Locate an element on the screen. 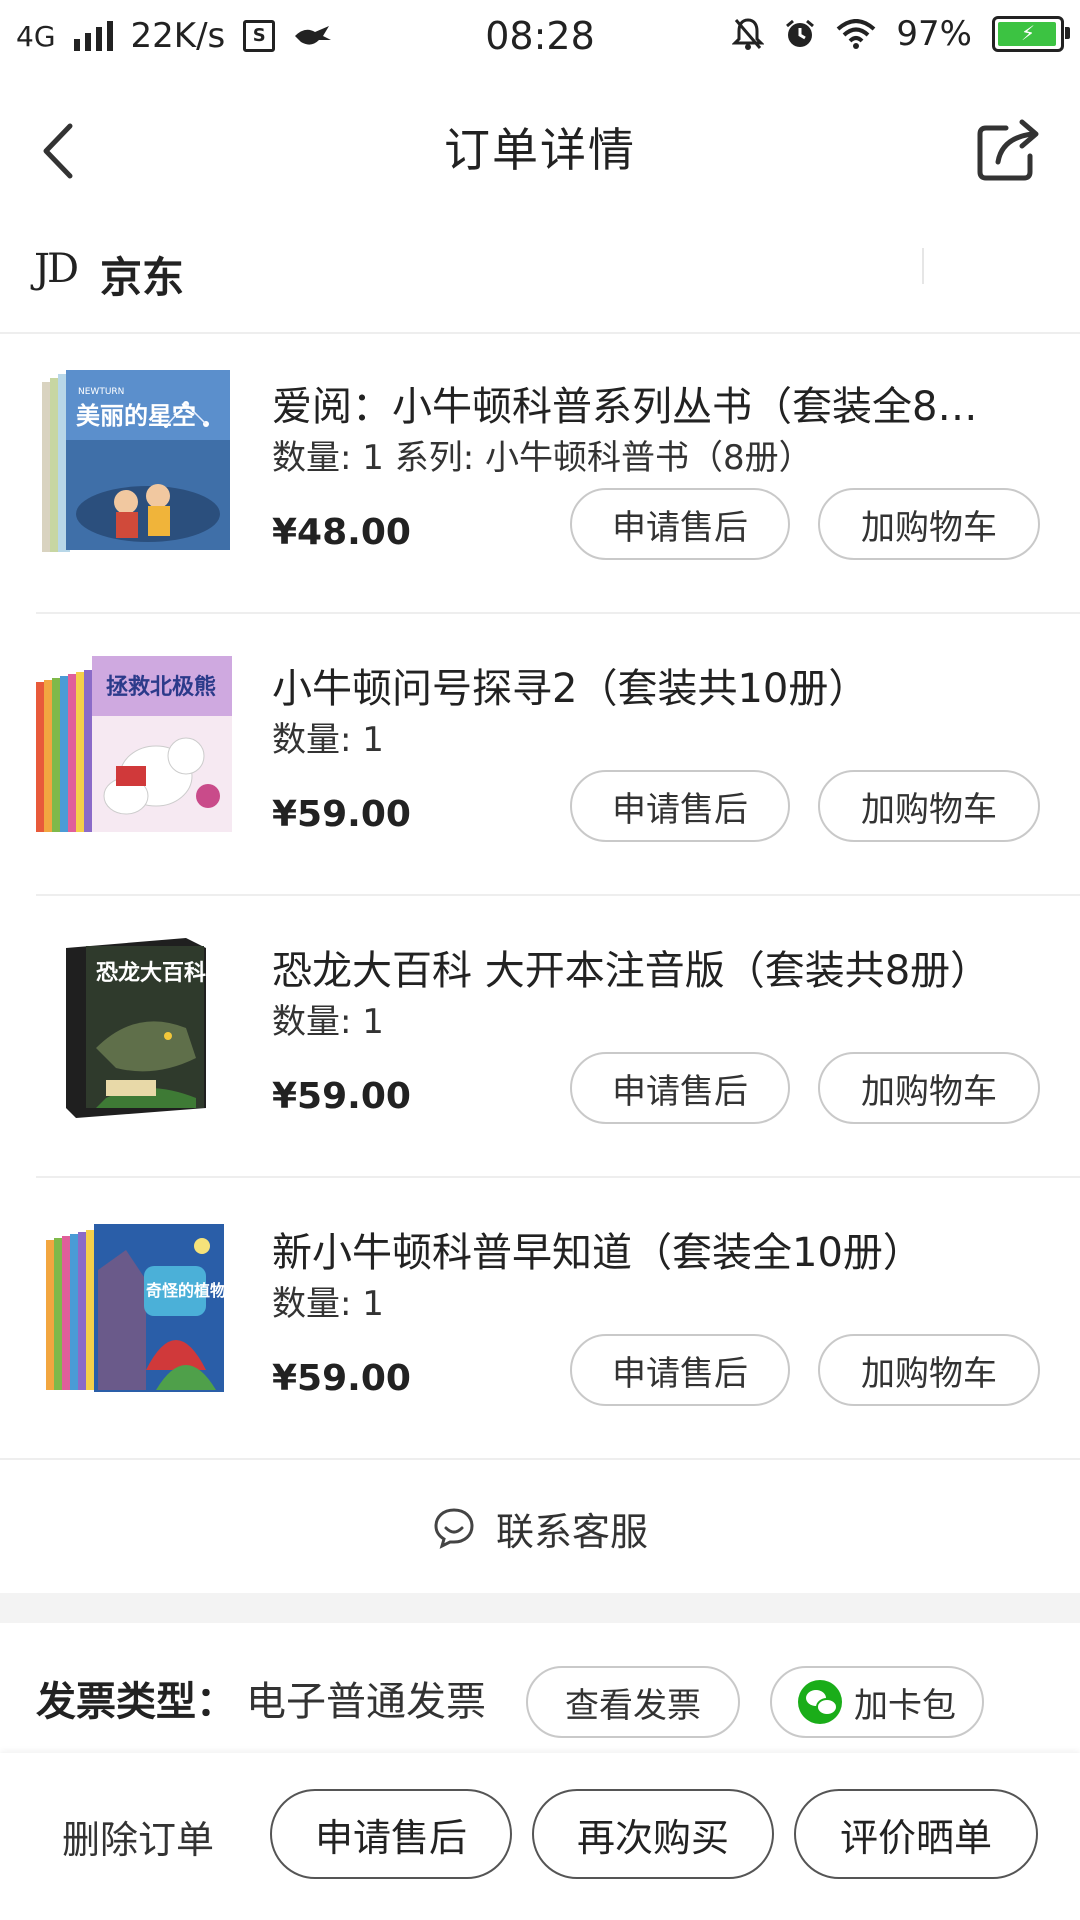 The height and width of the screenshot is (1920, 1080). book-cover-polar-bear: 拯救北极熊 is located at coordinates (134, 744).